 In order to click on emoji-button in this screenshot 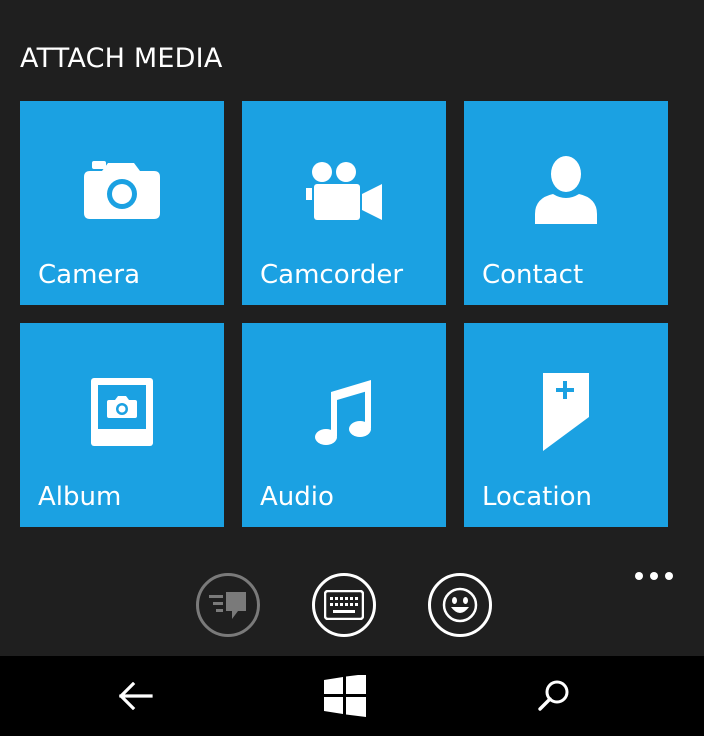, I will do `click(460, 605)`.